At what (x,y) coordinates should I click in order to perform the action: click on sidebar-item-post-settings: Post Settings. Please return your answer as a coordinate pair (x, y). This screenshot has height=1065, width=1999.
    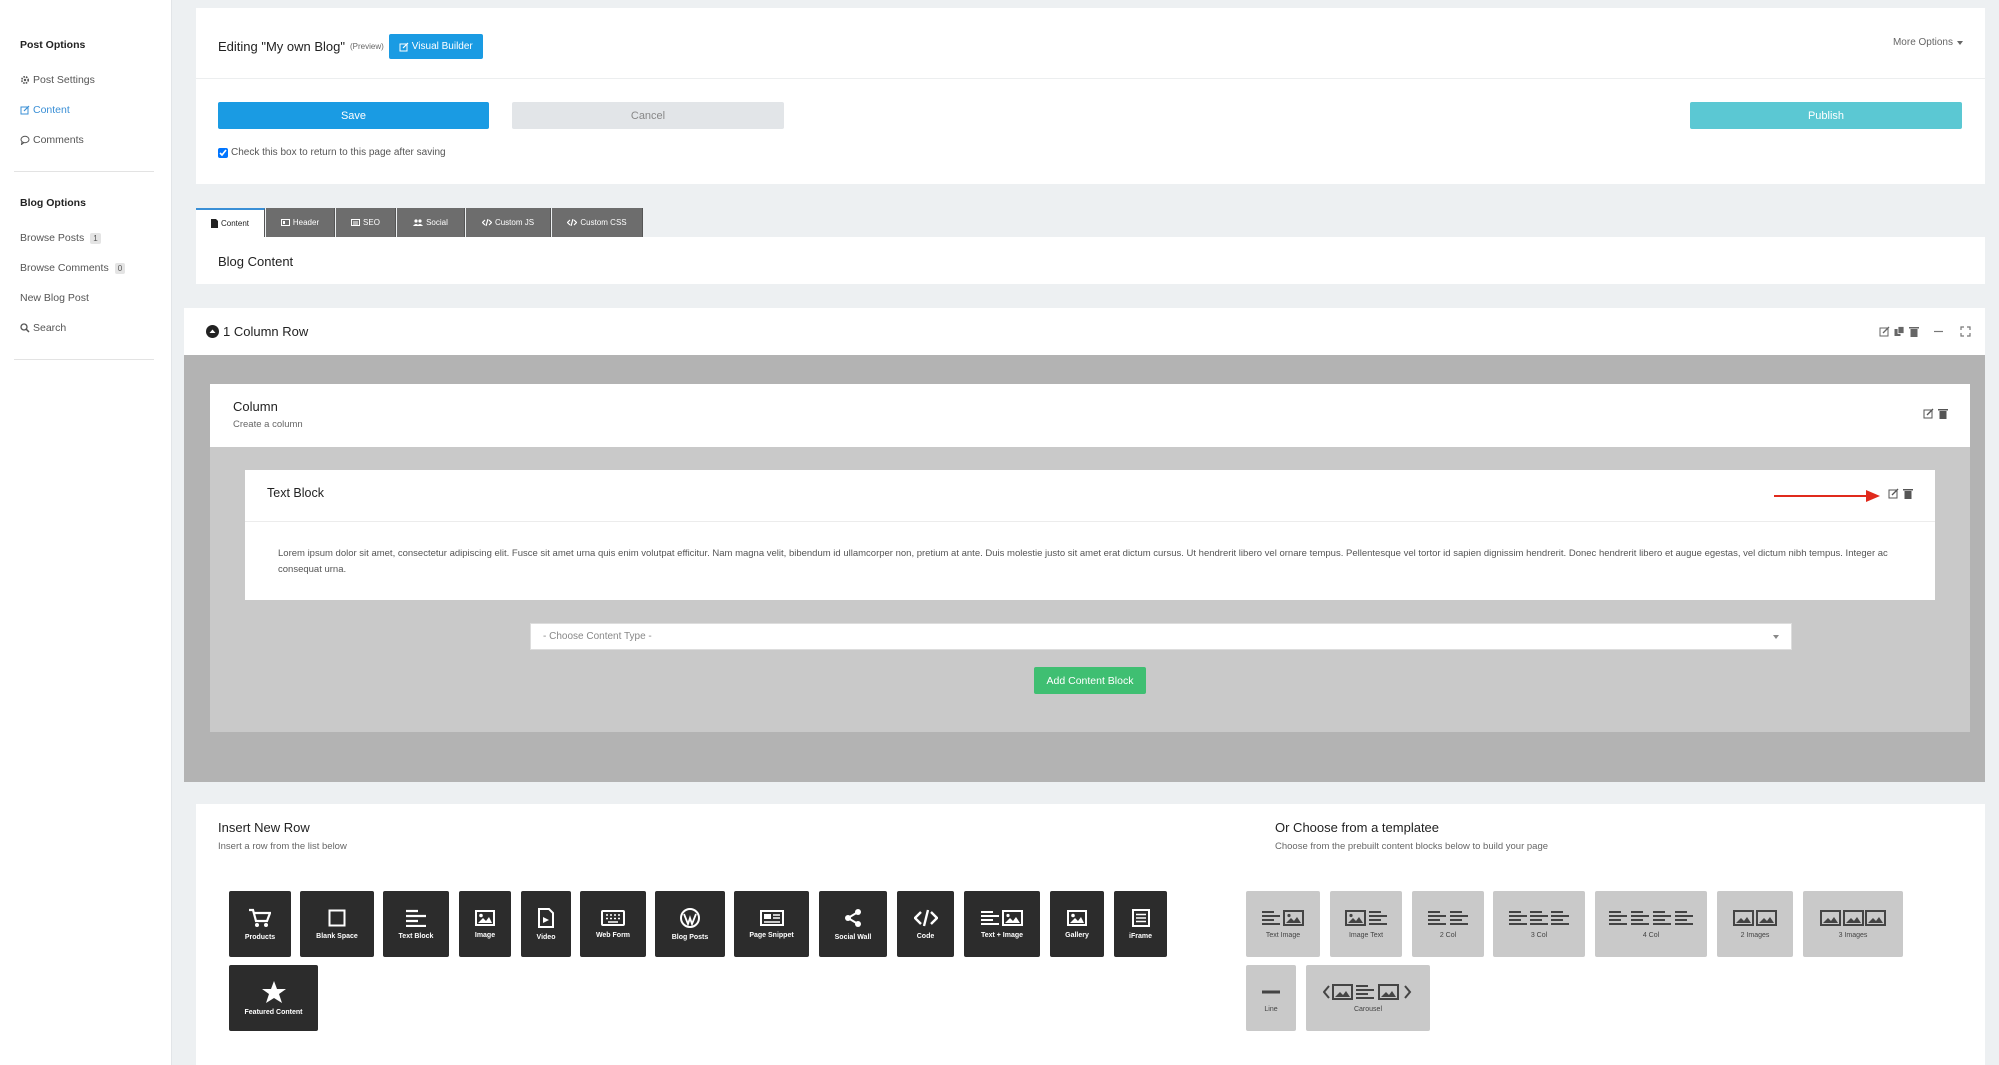
    Looking at the image, I should click on (57, 80).